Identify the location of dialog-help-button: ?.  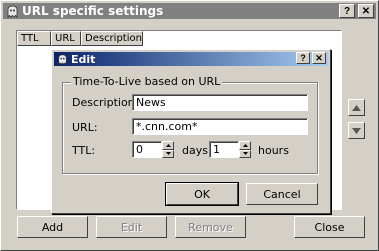
(303, 58).